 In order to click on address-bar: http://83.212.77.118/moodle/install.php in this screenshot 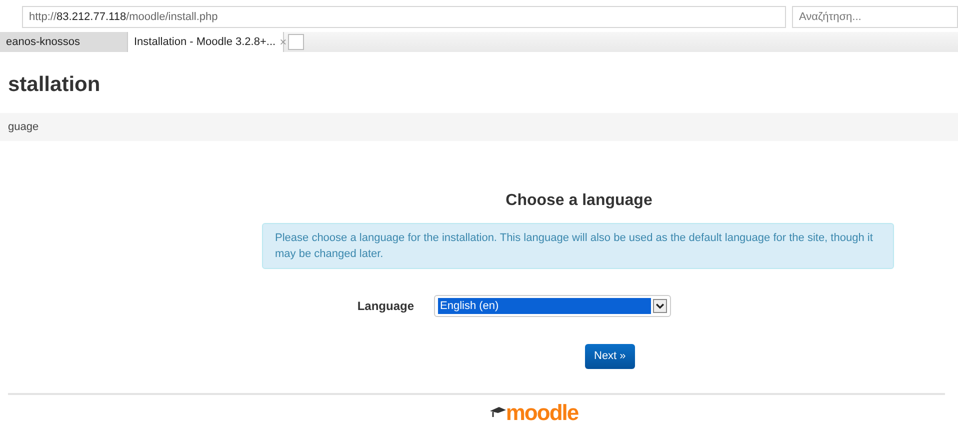, I will do `click(404, 17)`.